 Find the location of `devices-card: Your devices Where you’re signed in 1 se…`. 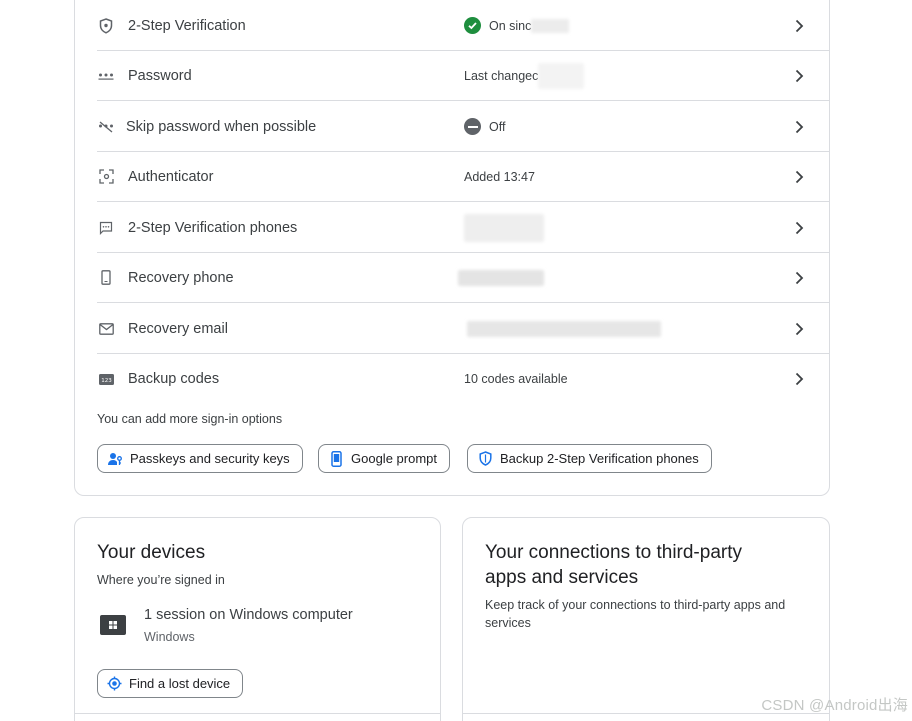

devices-card: Your devices Where you’re signed in 1 se… is located at coordinates (257, 619).